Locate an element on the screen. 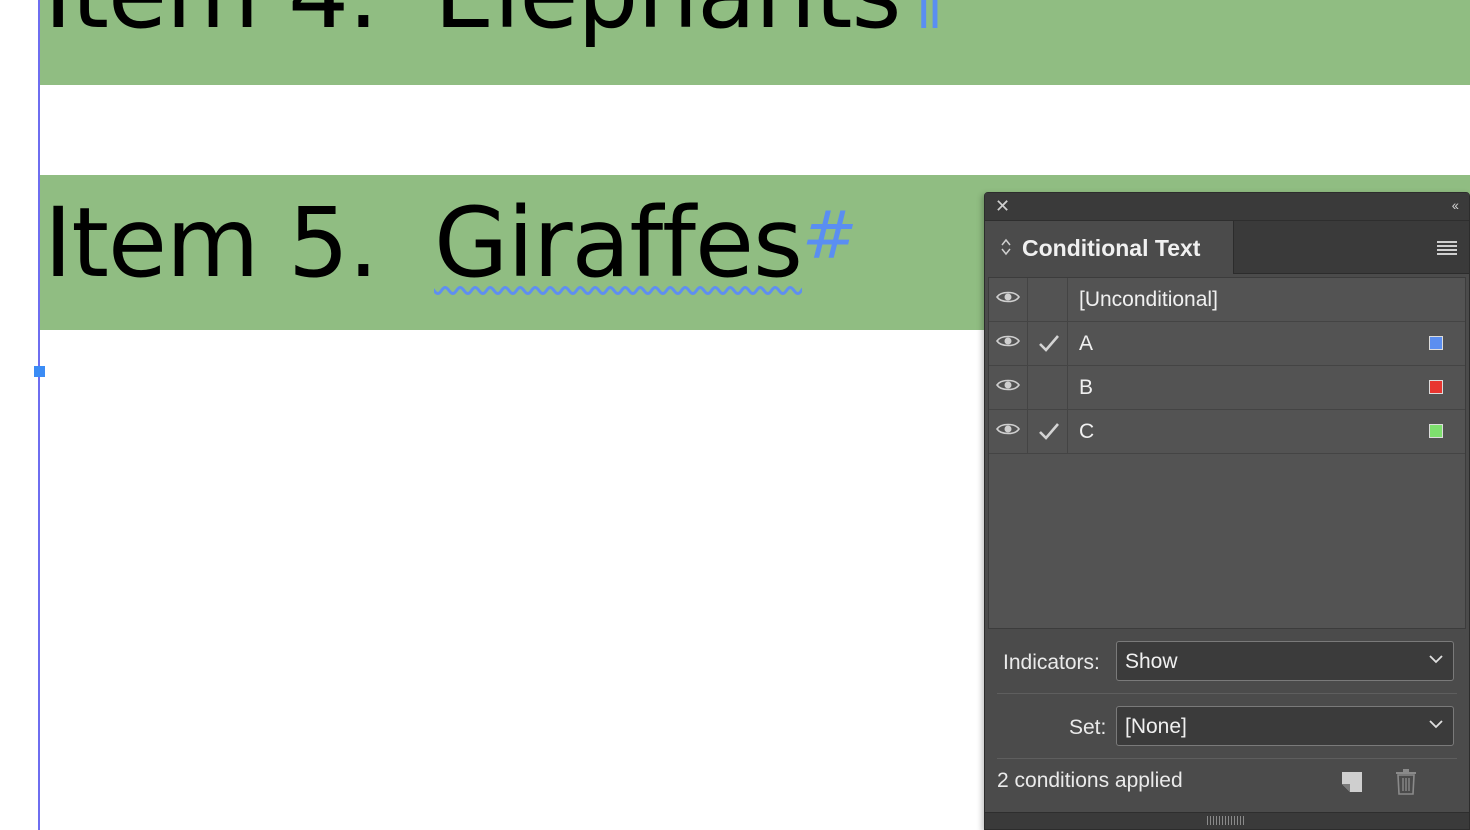  condition-row-b: B is located at coordinates (1227, 388).